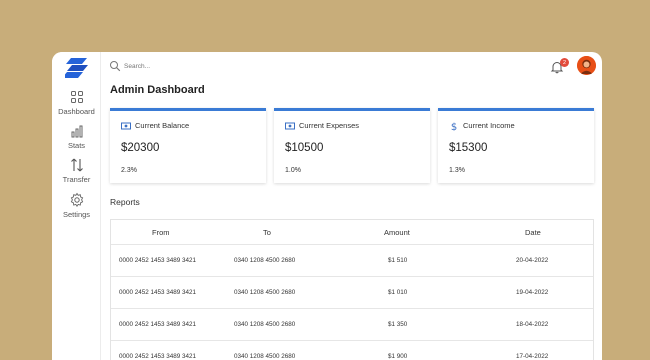 This screenshot has width=650, height=360. I want to click on card-current-balance: Current Balance $20300 2.3%, so click(188, 145).